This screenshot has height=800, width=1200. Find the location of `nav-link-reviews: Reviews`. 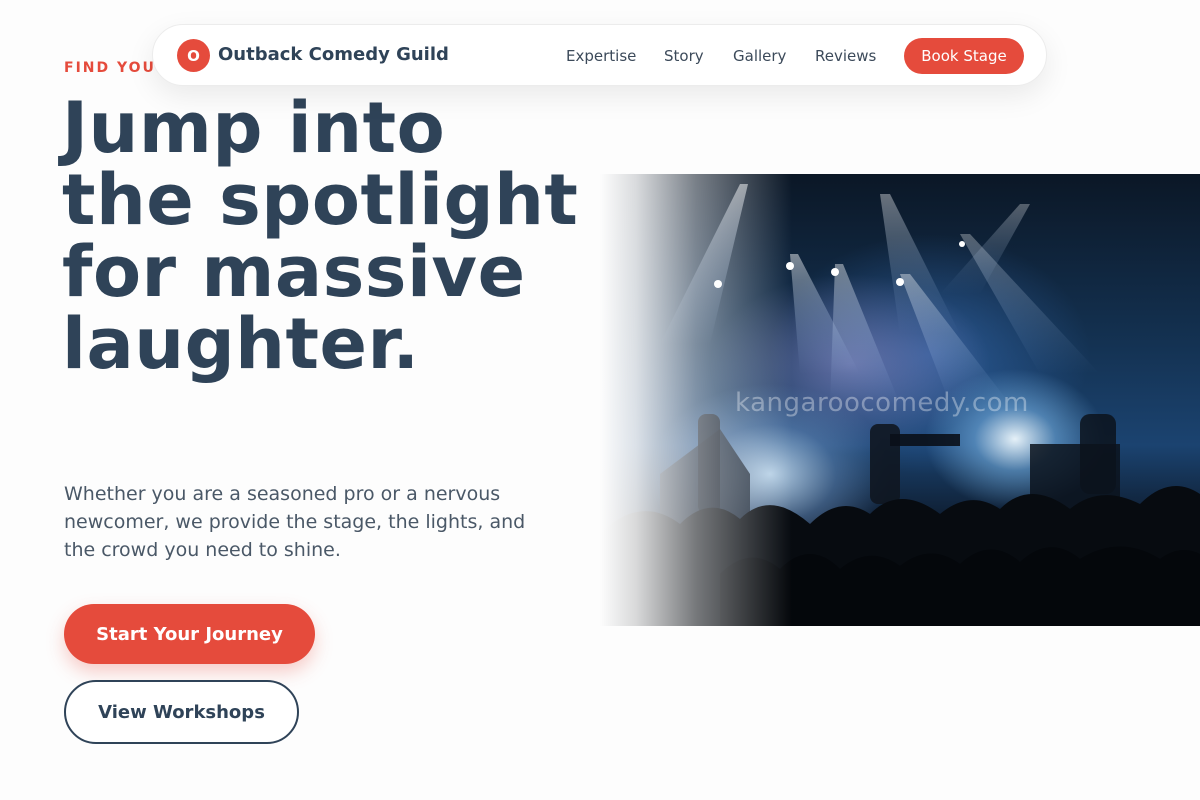

nav-link-reviews: Reviews is located at coordinates (845, 56).